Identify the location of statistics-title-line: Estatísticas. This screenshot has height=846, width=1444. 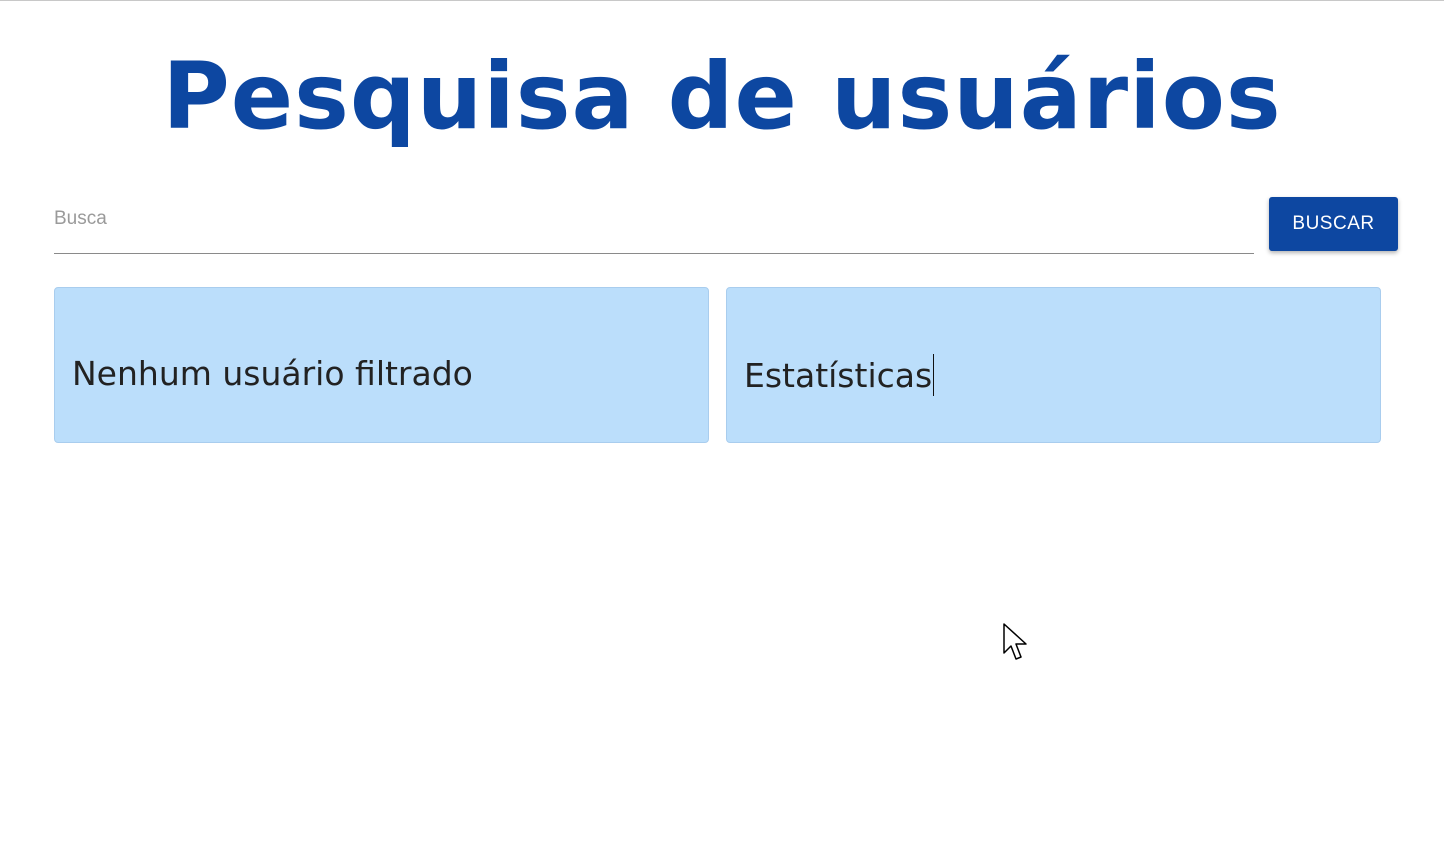
(839, 375).